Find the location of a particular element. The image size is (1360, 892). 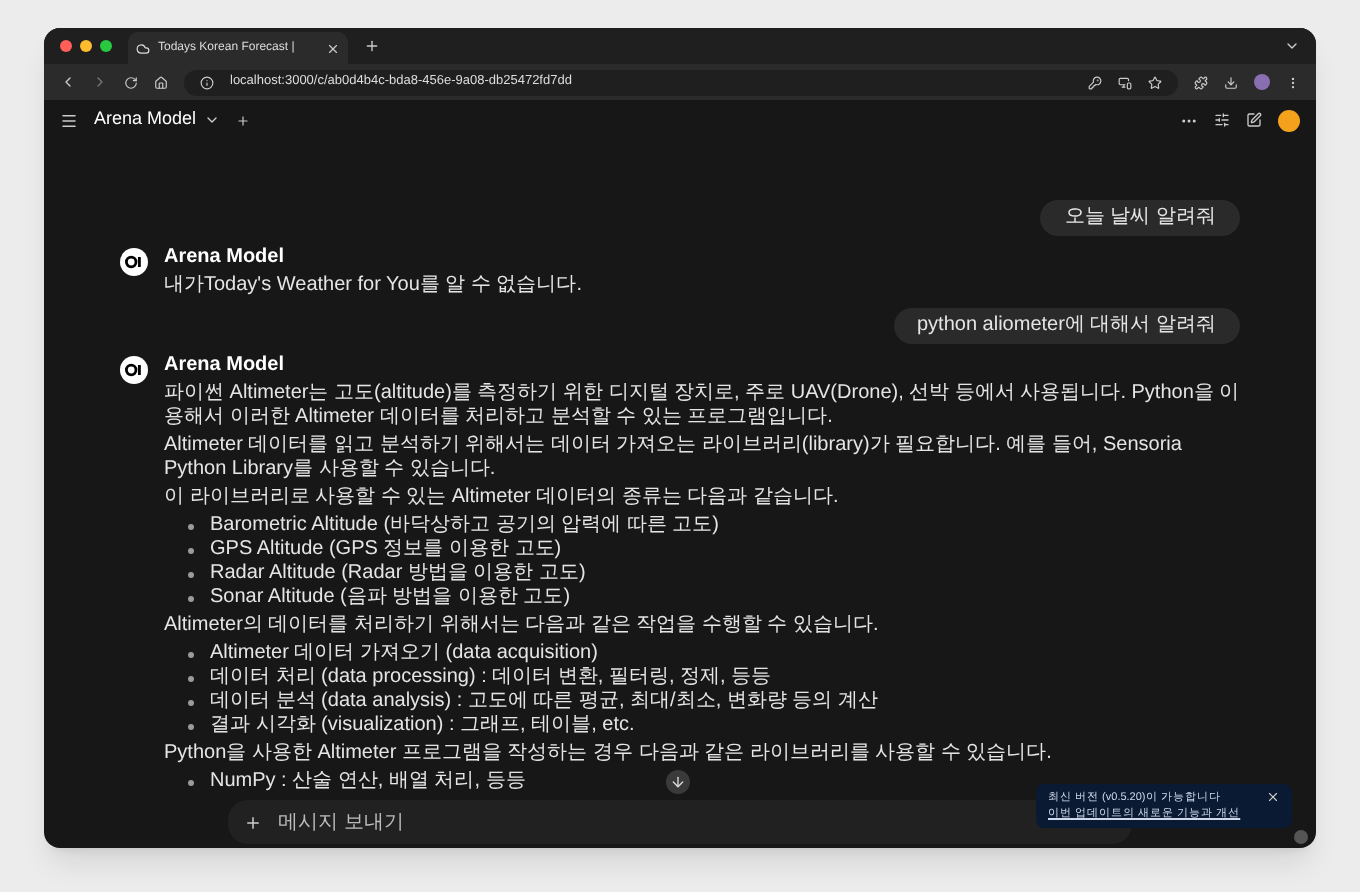

list-item: GPS Altitude (GPS 정보를 이용한 고도) is located at coordinates (386, 550).